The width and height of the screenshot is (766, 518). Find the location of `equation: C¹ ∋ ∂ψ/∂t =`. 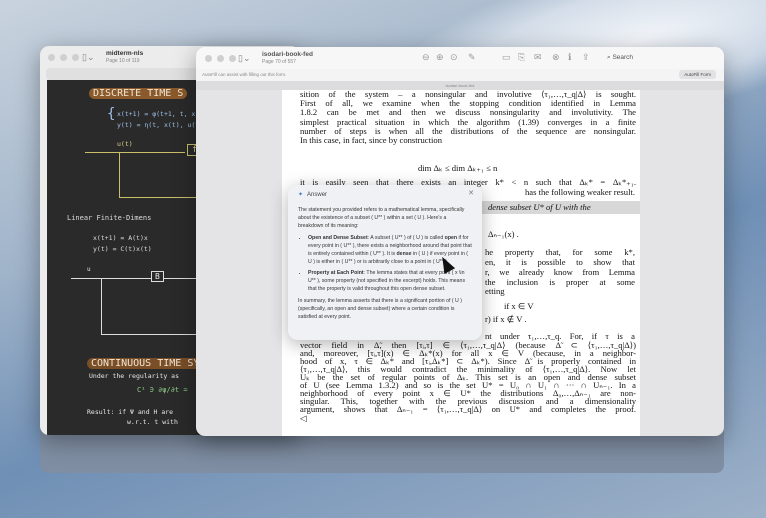

equation: C¹ ∋ ∂ψ/∂t = is located at coordinates (162, 390).